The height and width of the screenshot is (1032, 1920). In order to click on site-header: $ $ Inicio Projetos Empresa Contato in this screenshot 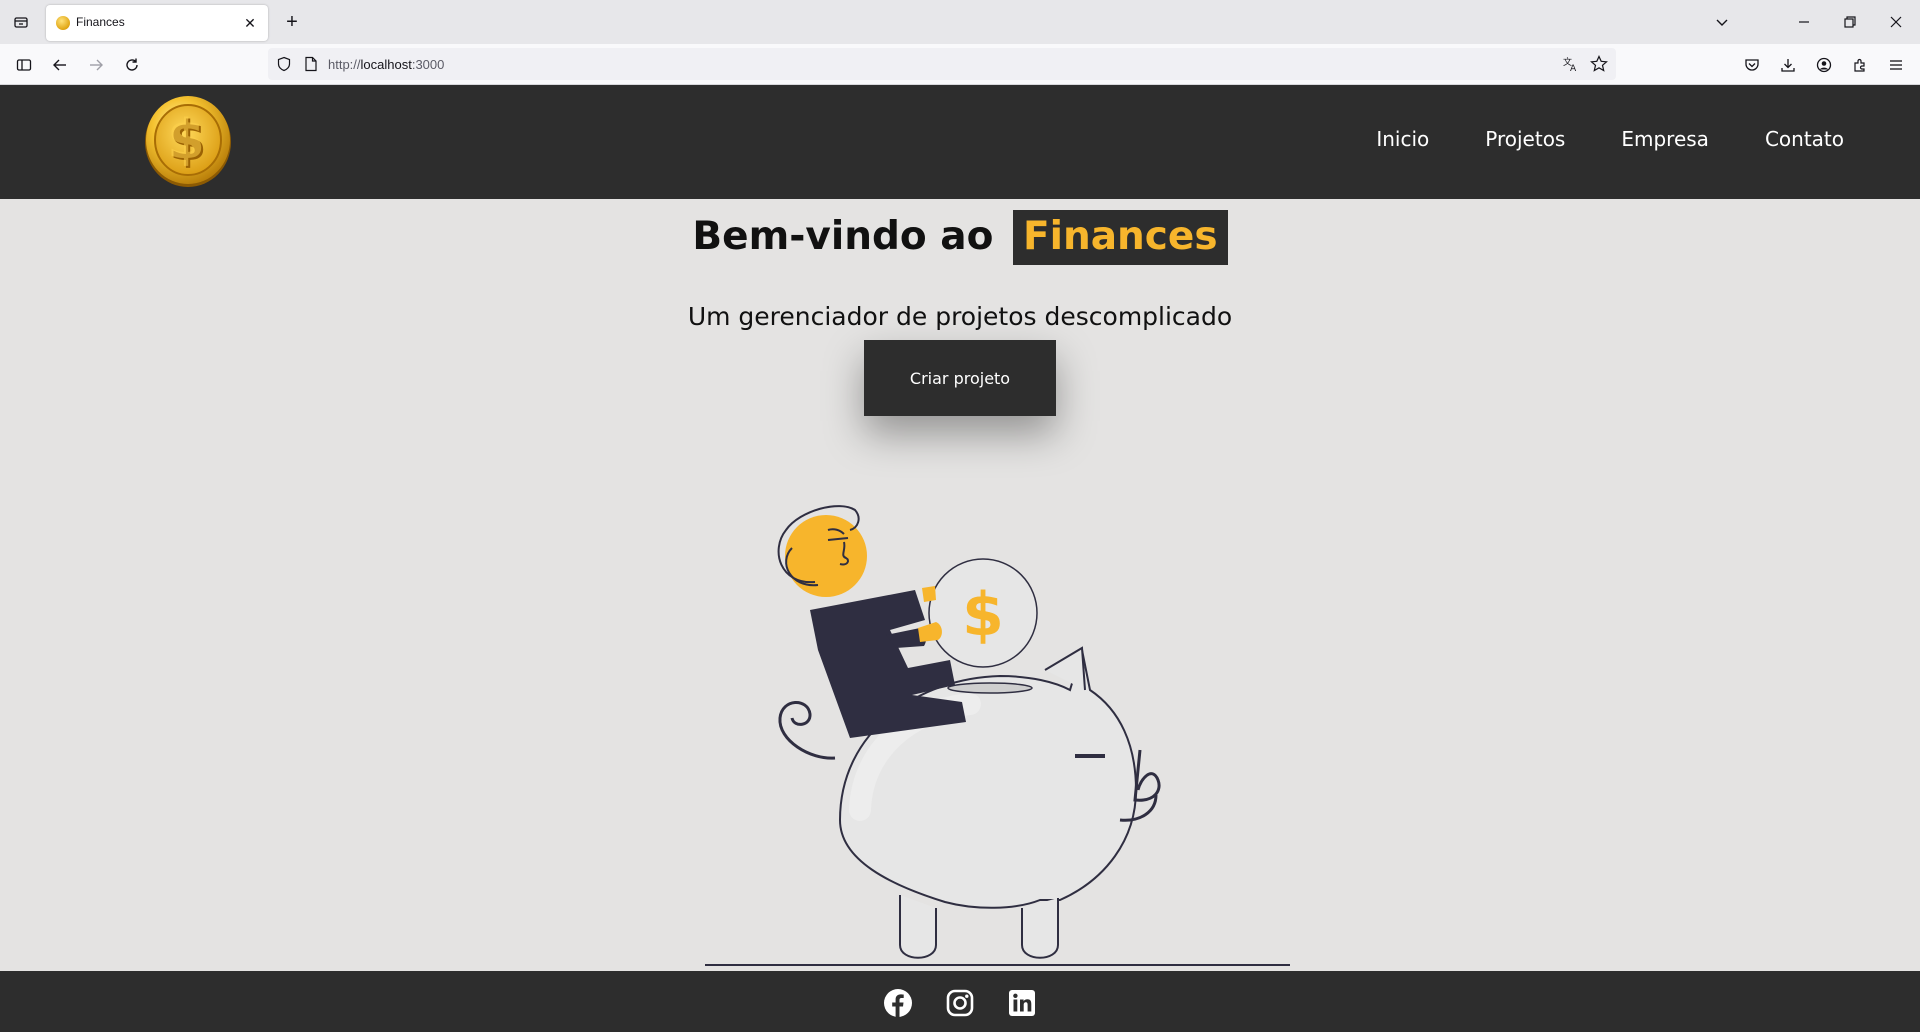, I will do `click(960, 142)`.